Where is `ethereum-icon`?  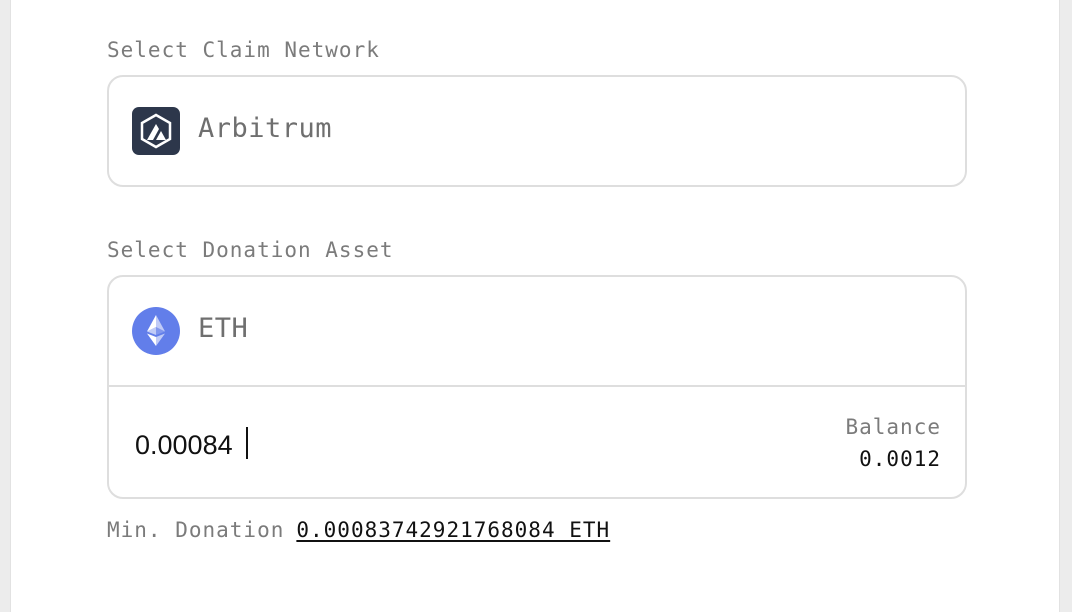 ethereum-icon is located at coordinates (156, 331).